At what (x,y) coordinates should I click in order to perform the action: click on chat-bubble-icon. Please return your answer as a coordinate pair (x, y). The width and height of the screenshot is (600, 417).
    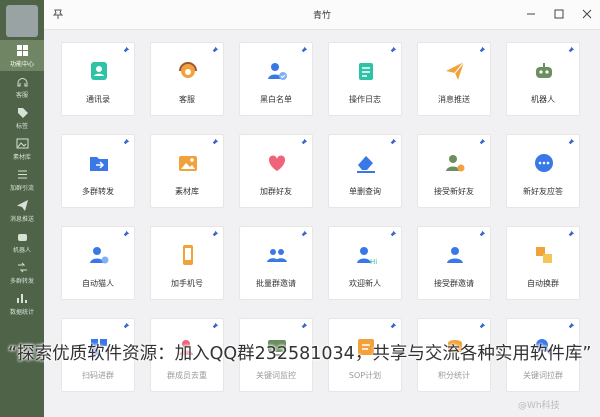
    Looking at the image, I should click on (544, 163).